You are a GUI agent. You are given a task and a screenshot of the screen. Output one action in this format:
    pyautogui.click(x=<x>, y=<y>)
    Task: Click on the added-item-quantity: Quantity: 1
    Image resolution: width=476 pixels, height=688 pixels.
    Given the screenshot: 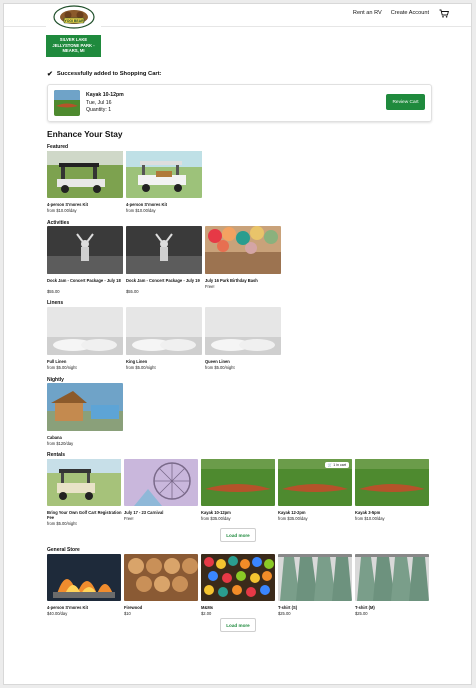 What is the action you would take?
    pyautogui.click(x=99, y=110)
    